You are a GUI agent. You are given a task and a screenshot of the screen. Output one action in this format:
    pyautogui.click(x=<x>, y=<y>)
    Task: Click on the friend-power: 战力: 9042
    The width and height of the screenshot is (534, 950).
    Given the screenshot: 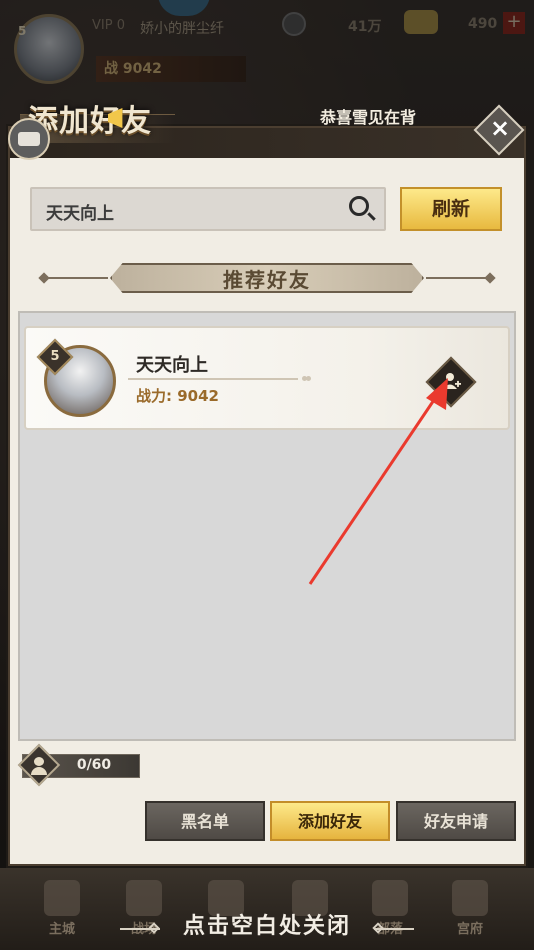 What is the action you would take?
    pyautogui.click(x=177, y=396)
    